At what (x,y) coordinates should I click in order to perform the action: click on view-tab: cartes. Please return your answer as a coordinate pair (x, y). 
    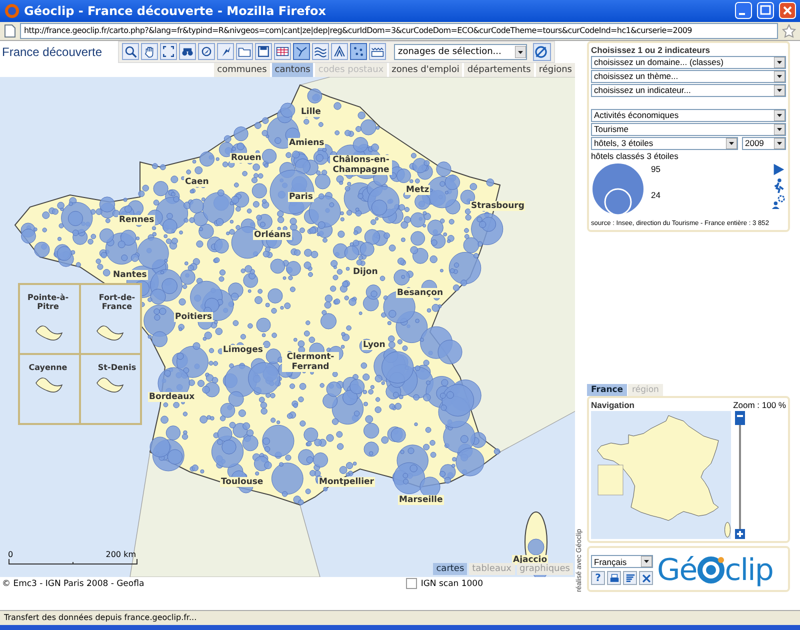
    Looking at the image, I should click on (450, 568).